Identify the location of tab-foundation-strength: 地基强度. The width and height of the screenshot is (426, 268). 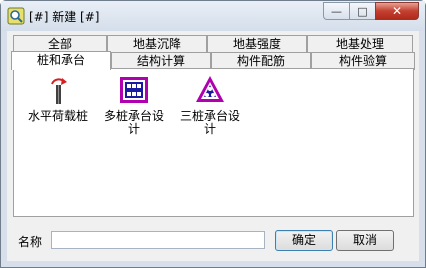
(257, 44).